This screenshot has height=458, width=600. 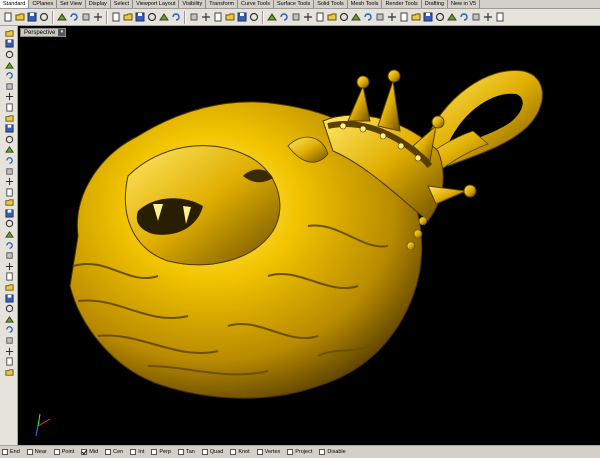 What do you see at coordinates (241, 17) in the screenshot?
I see `layer-icon` at bounding box center [241, 17].